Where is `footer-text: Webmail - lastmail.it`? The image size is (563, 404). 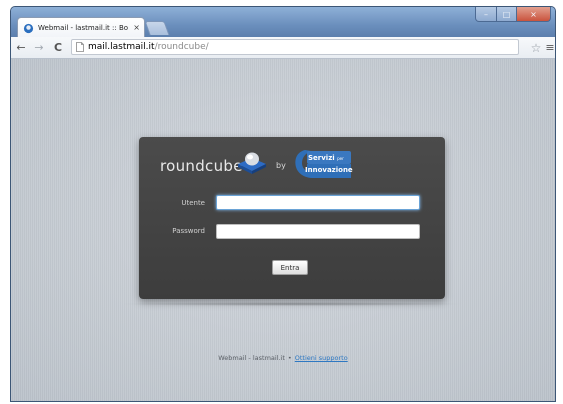
footer-text: Webmail - lastmail.it is located at coordinates (251, 358).